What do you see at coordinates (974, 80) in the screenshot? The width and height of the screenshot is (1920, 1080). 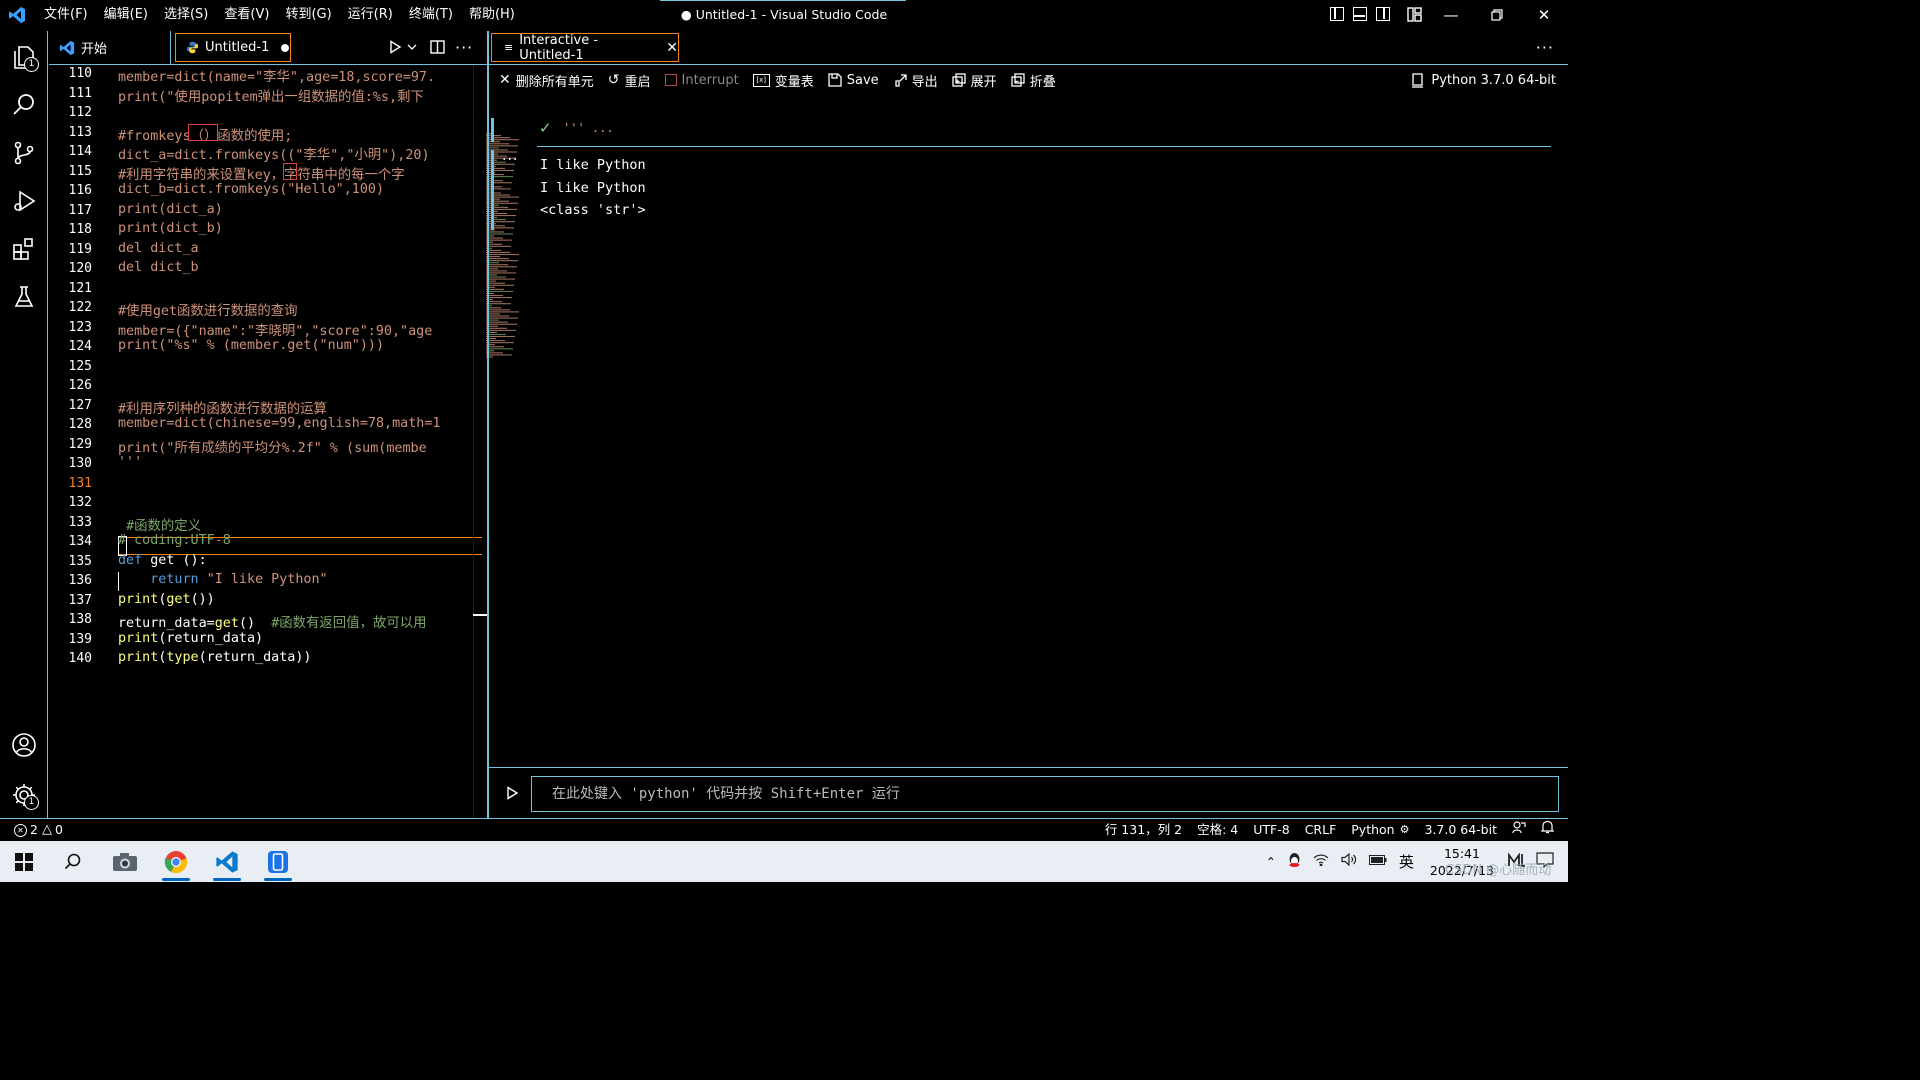 I see `expand-all-button: 展开` at bounding box center [974, 80].